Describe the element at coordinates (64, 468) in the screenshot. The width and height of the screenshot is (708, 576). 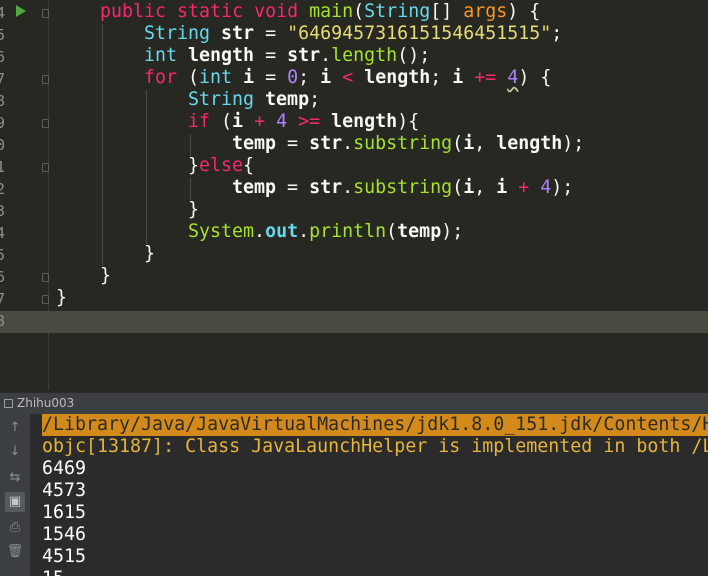
I see `console-line: 6469` at that location.